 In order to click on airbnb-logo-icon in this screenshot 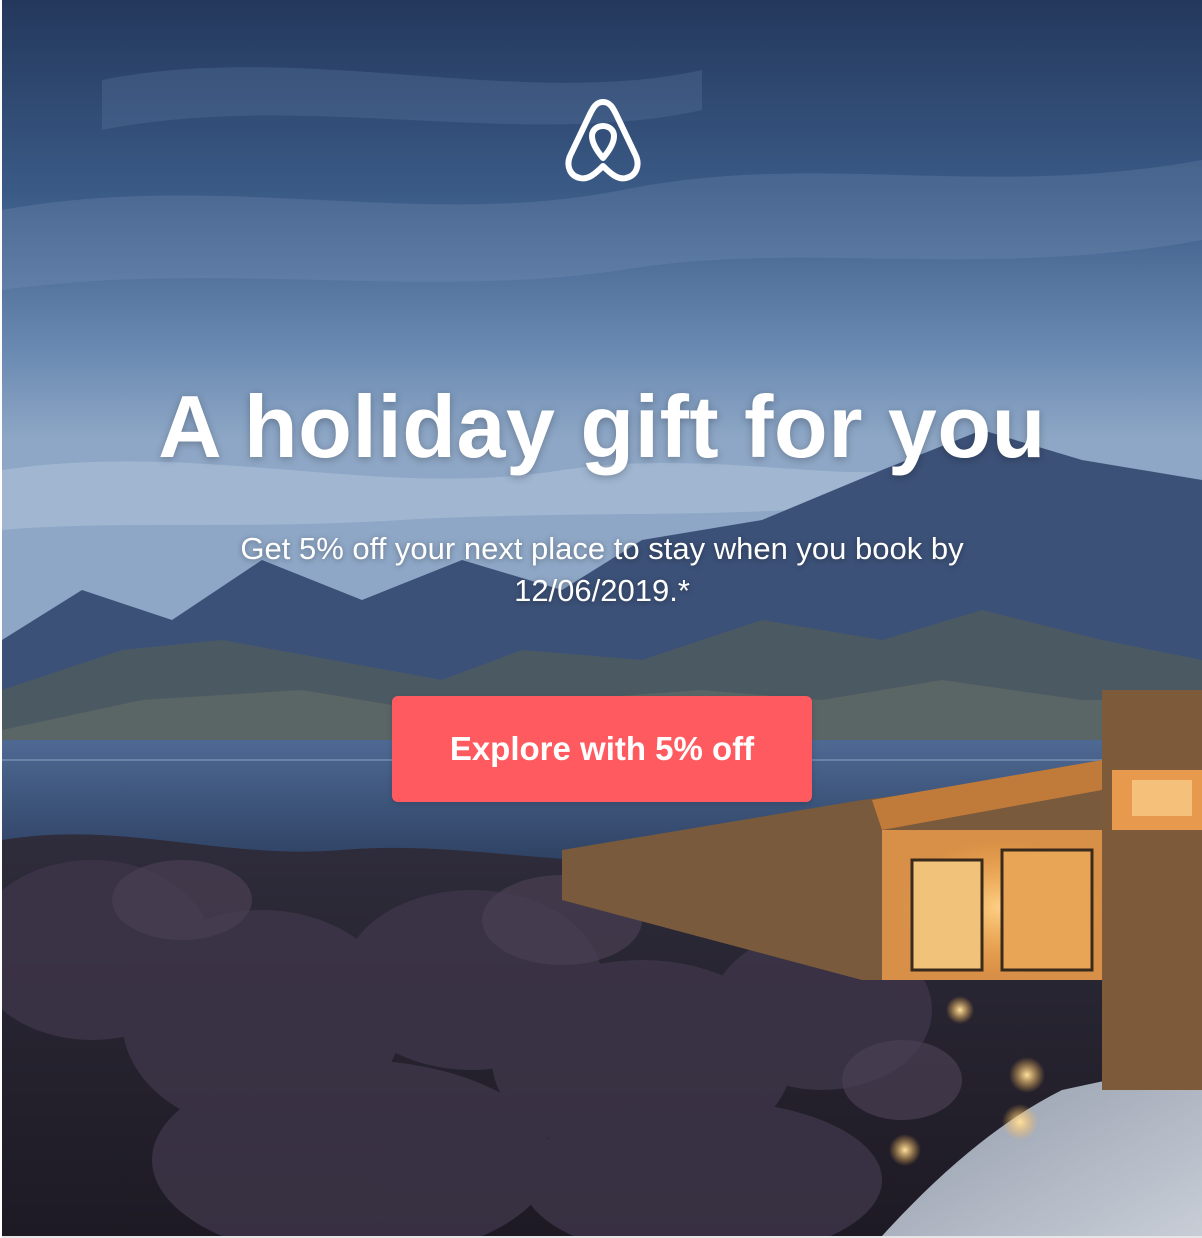, I will do `click(603, 140)`.